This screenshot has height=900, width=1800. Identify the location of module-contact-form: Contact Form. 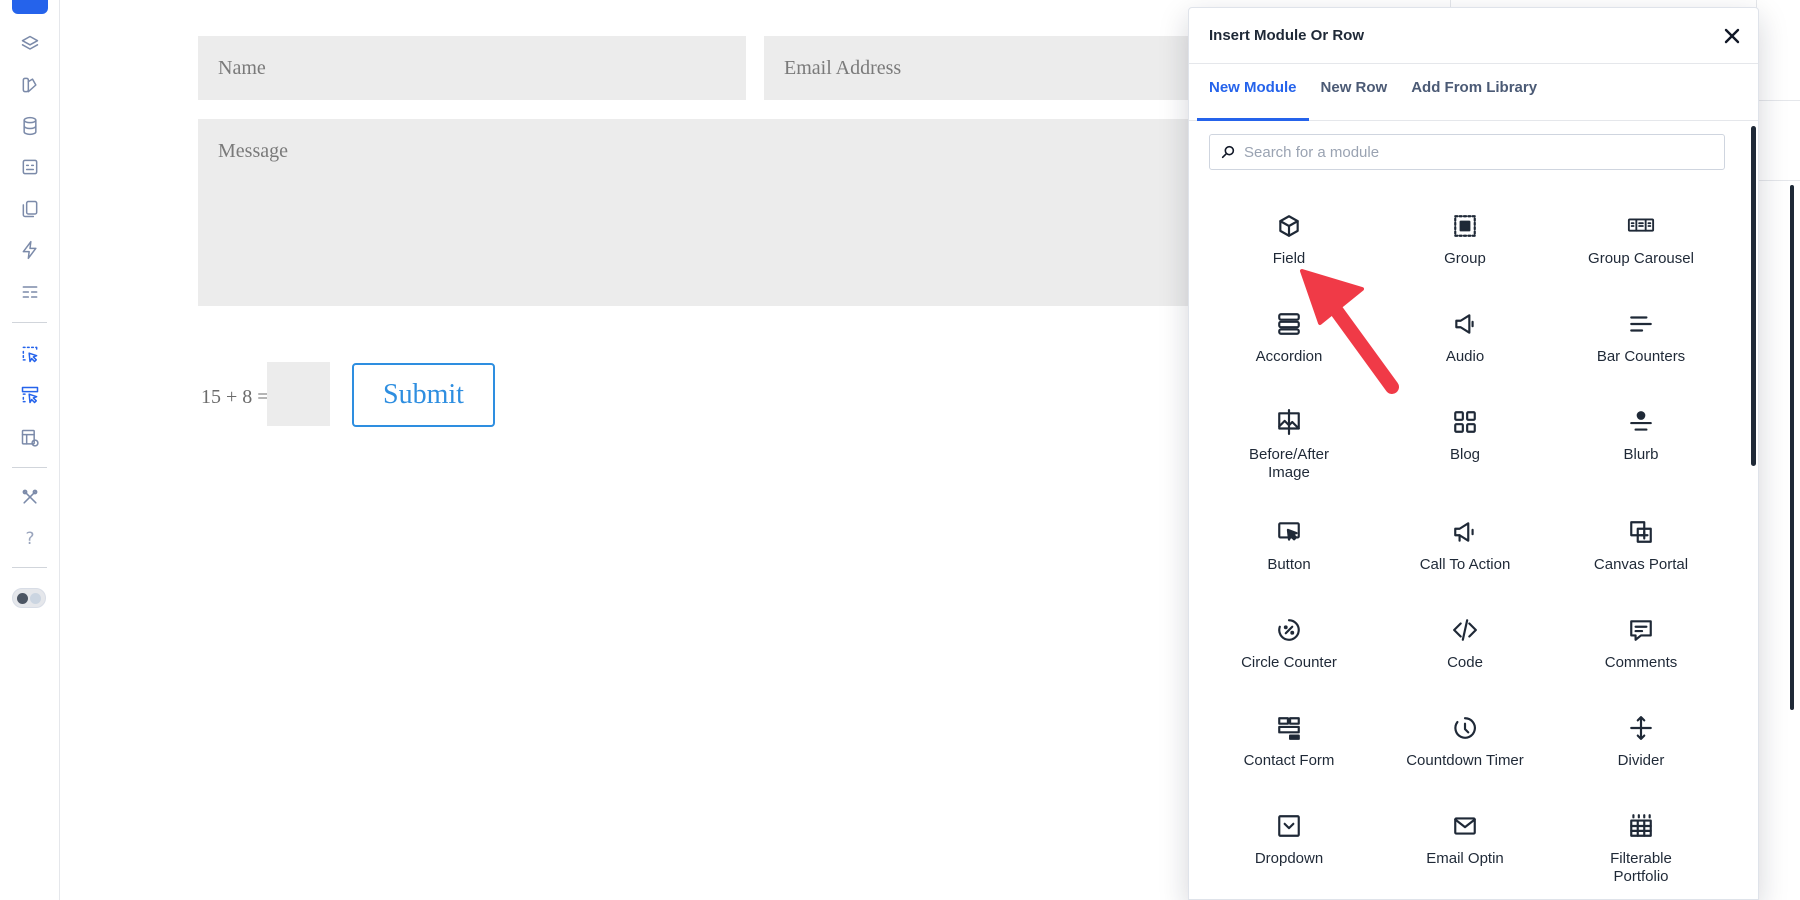
(1289, 755).